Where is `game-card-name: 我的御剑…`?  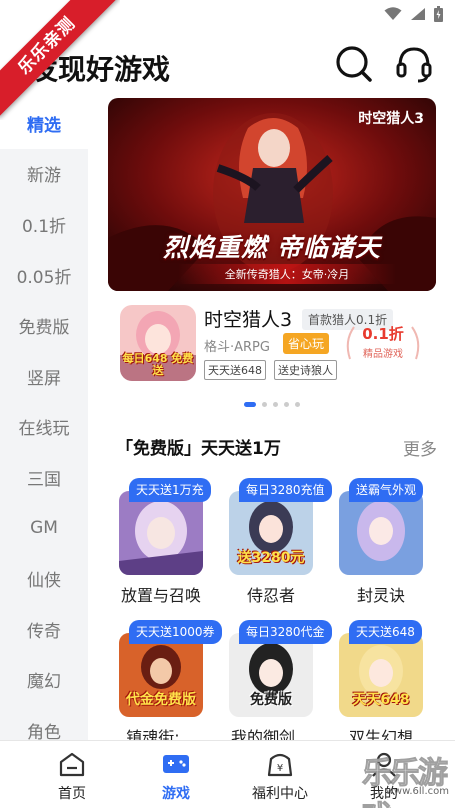 game-card-name: 我的御剑… is located at coordinates (270, 734).